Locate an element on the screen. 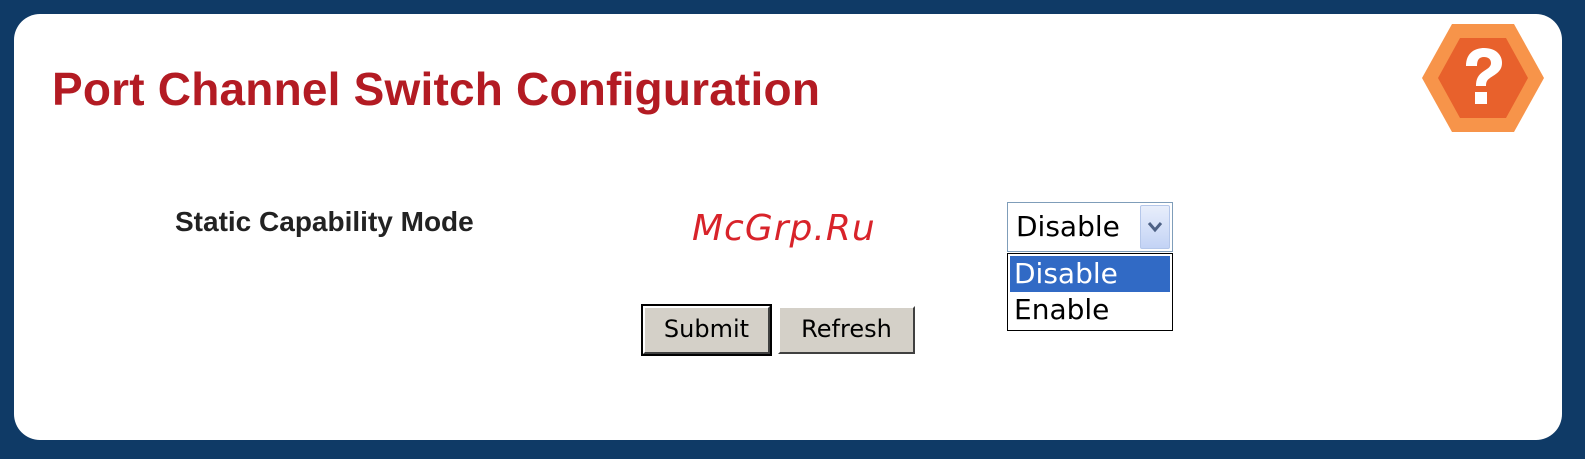 Image resolution: width=1585 pixels, height=459 pixels. static-capability-mode-select: Disable is located at coordinates (1090, 227).